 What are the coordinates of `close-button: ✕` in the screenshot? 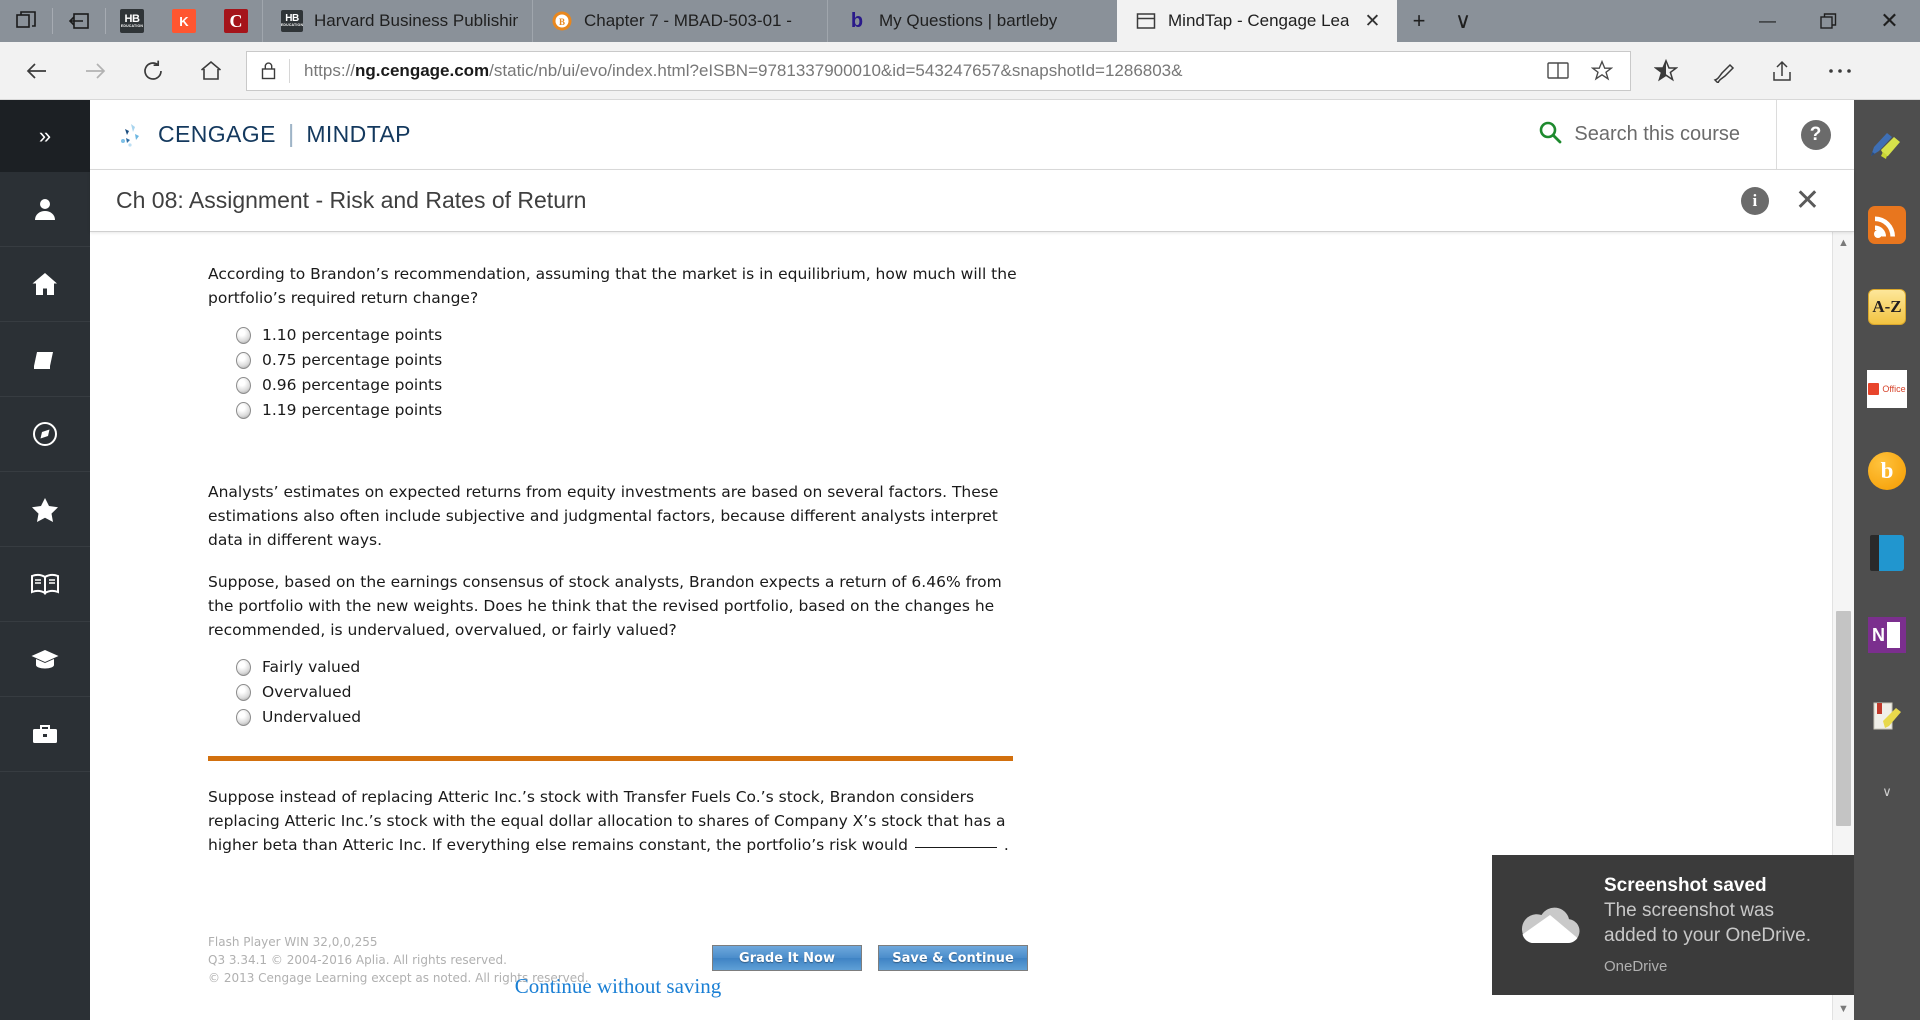 It's located at (1889, 21).